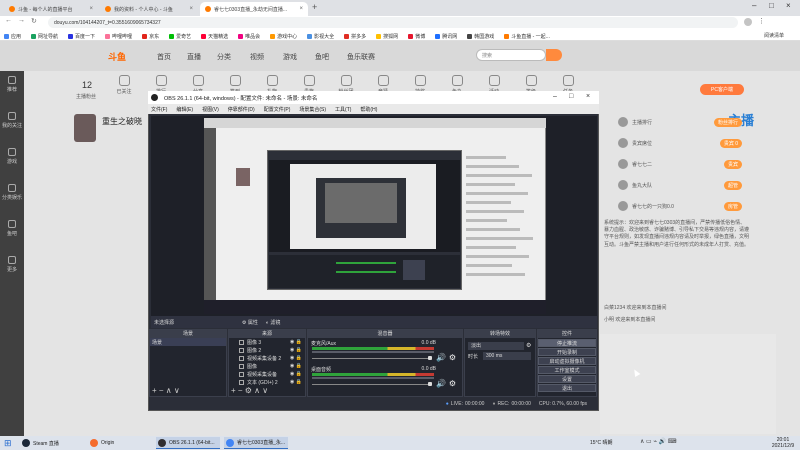  What do you see at coordinates (267, 342) in the screenshot?
I see `source-item: 图像 3 ◉ 🔒` at bounding box center [267, 342].